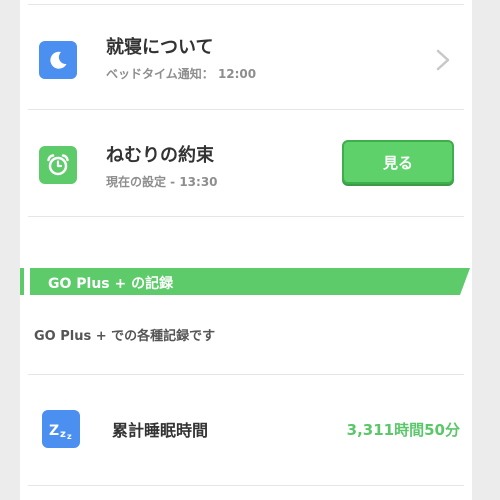 This screenshot has height=500, width=500. What do you see at coordinates (58, 165) in the screenshot?
I see `alarm-clock-icon` at bounding box center [58, 165].